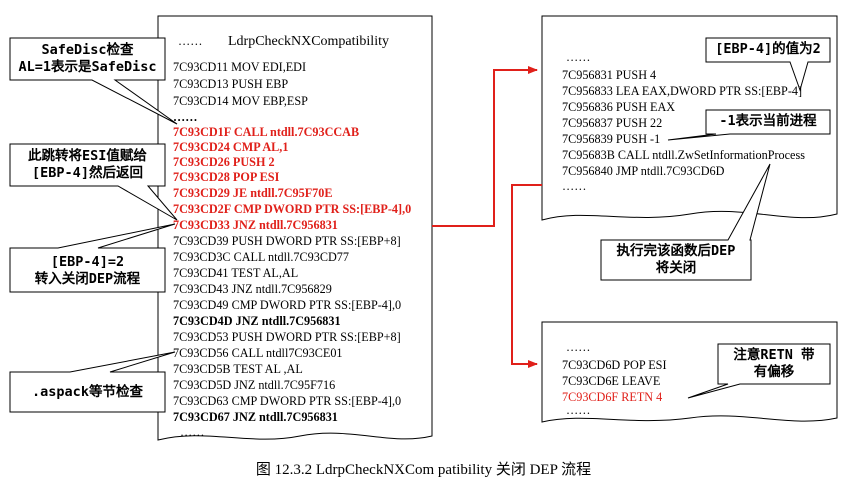 This screenshot has height=485, width=847. I want to click on code-line: 7C93CD14 MOV EBP,ESP, so click(240, 101).